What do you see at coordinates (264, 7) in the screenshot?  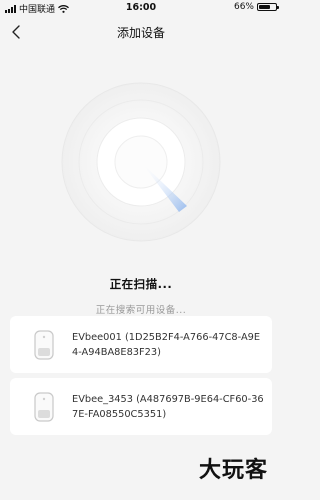 I see `battery-fill` at bounding box center [264, 7].